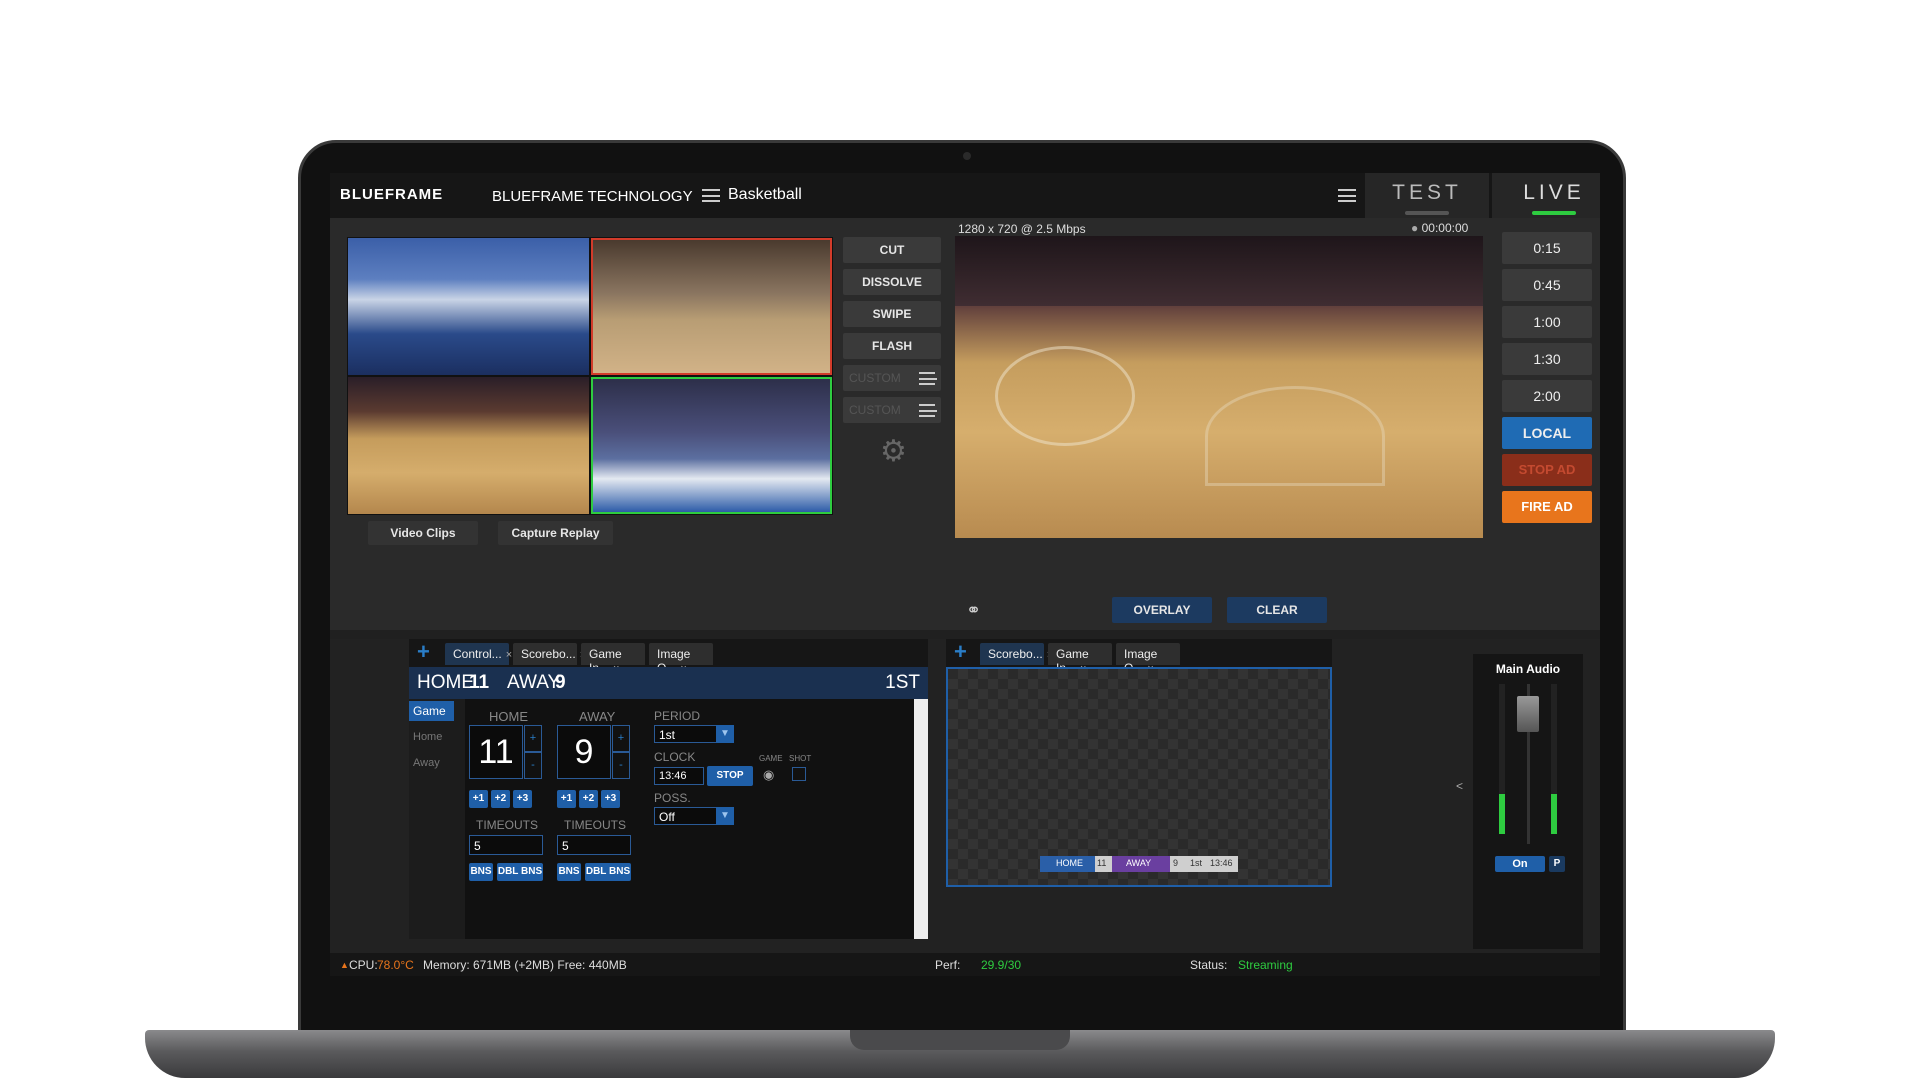  Describe the element at coordinates (621, 765) in the screenshot. I see `away-score-down: -` at that location.